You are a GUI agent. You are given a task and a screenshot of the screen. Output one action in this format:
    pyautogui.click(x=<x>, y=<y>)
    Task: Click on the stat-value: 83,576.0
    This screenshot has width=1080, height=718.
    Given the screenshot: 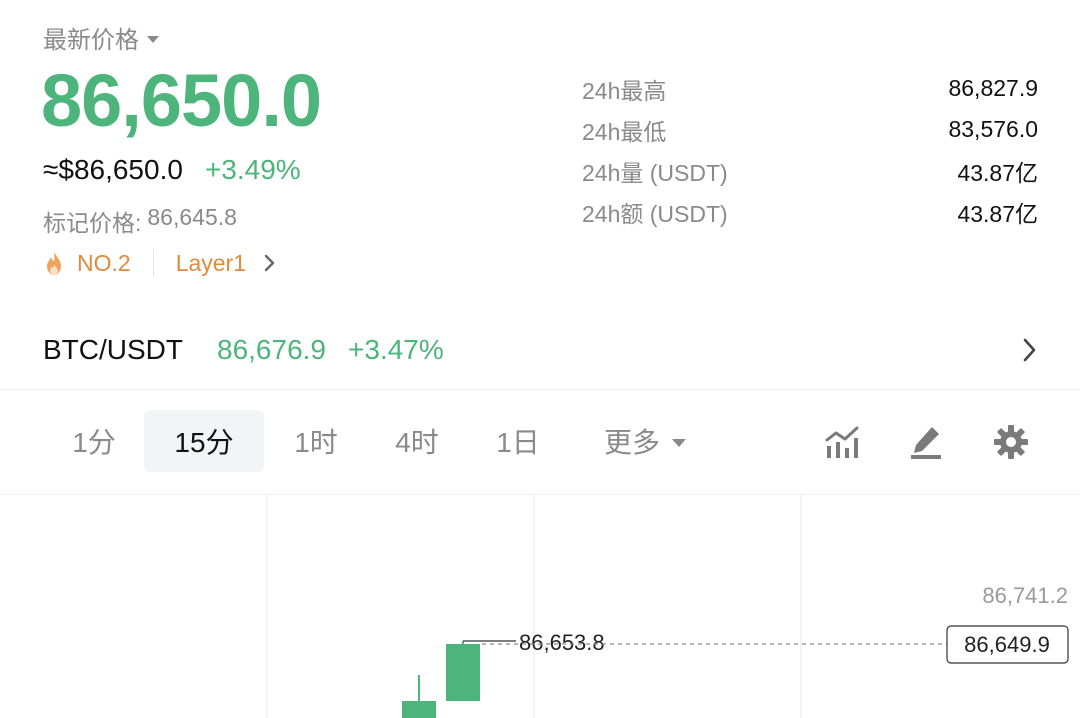 What is the action you would take?
    pyautogui.click(x=993, y=129)
    